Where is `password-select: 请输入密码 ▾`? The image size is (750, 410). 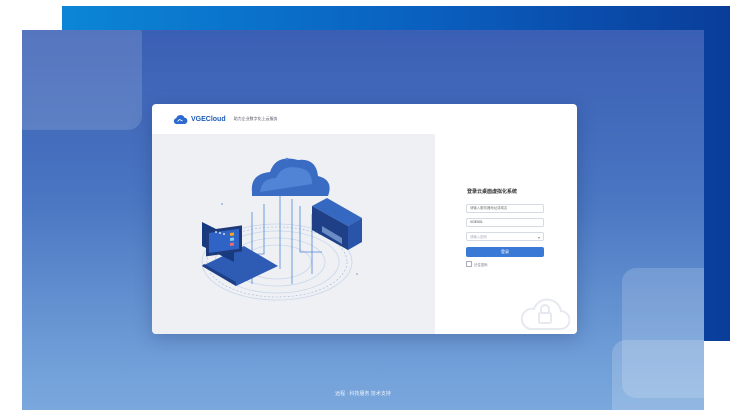 password-select: 请输入密码 ▾ is located at coordinates (505, 236).